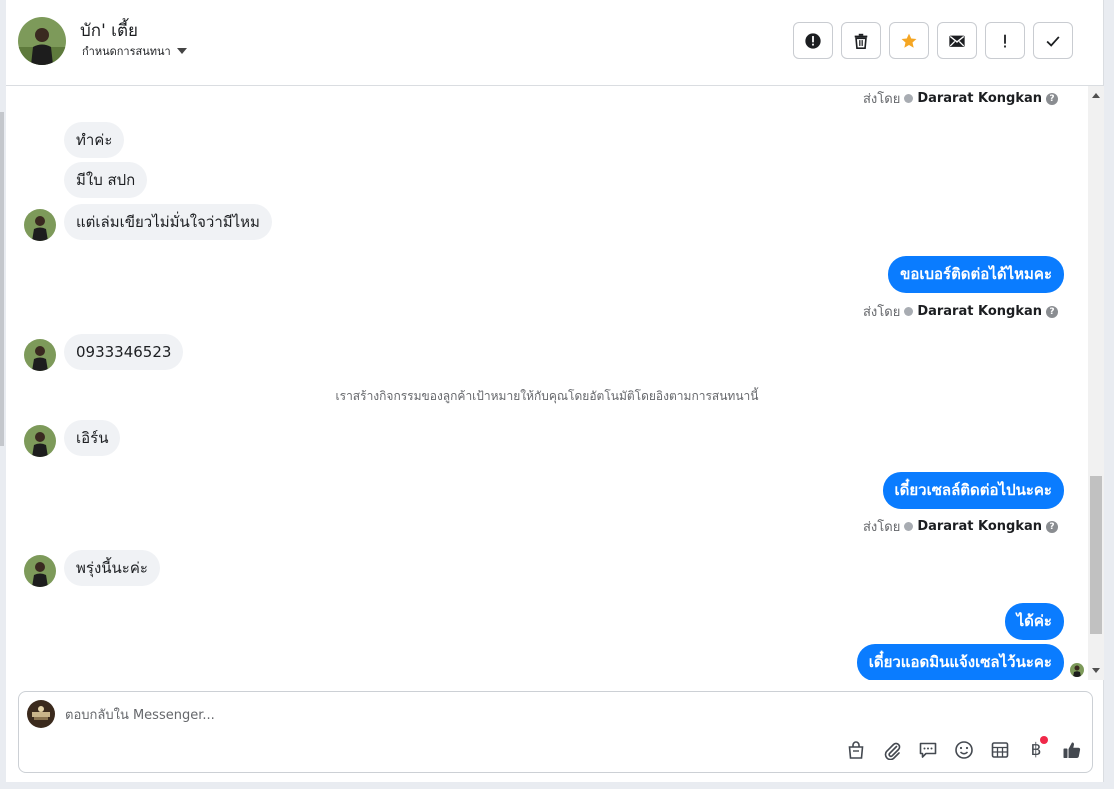 The image size is (1114, 789). I want to click on left-panel-scrollbar, so click(2, 279).